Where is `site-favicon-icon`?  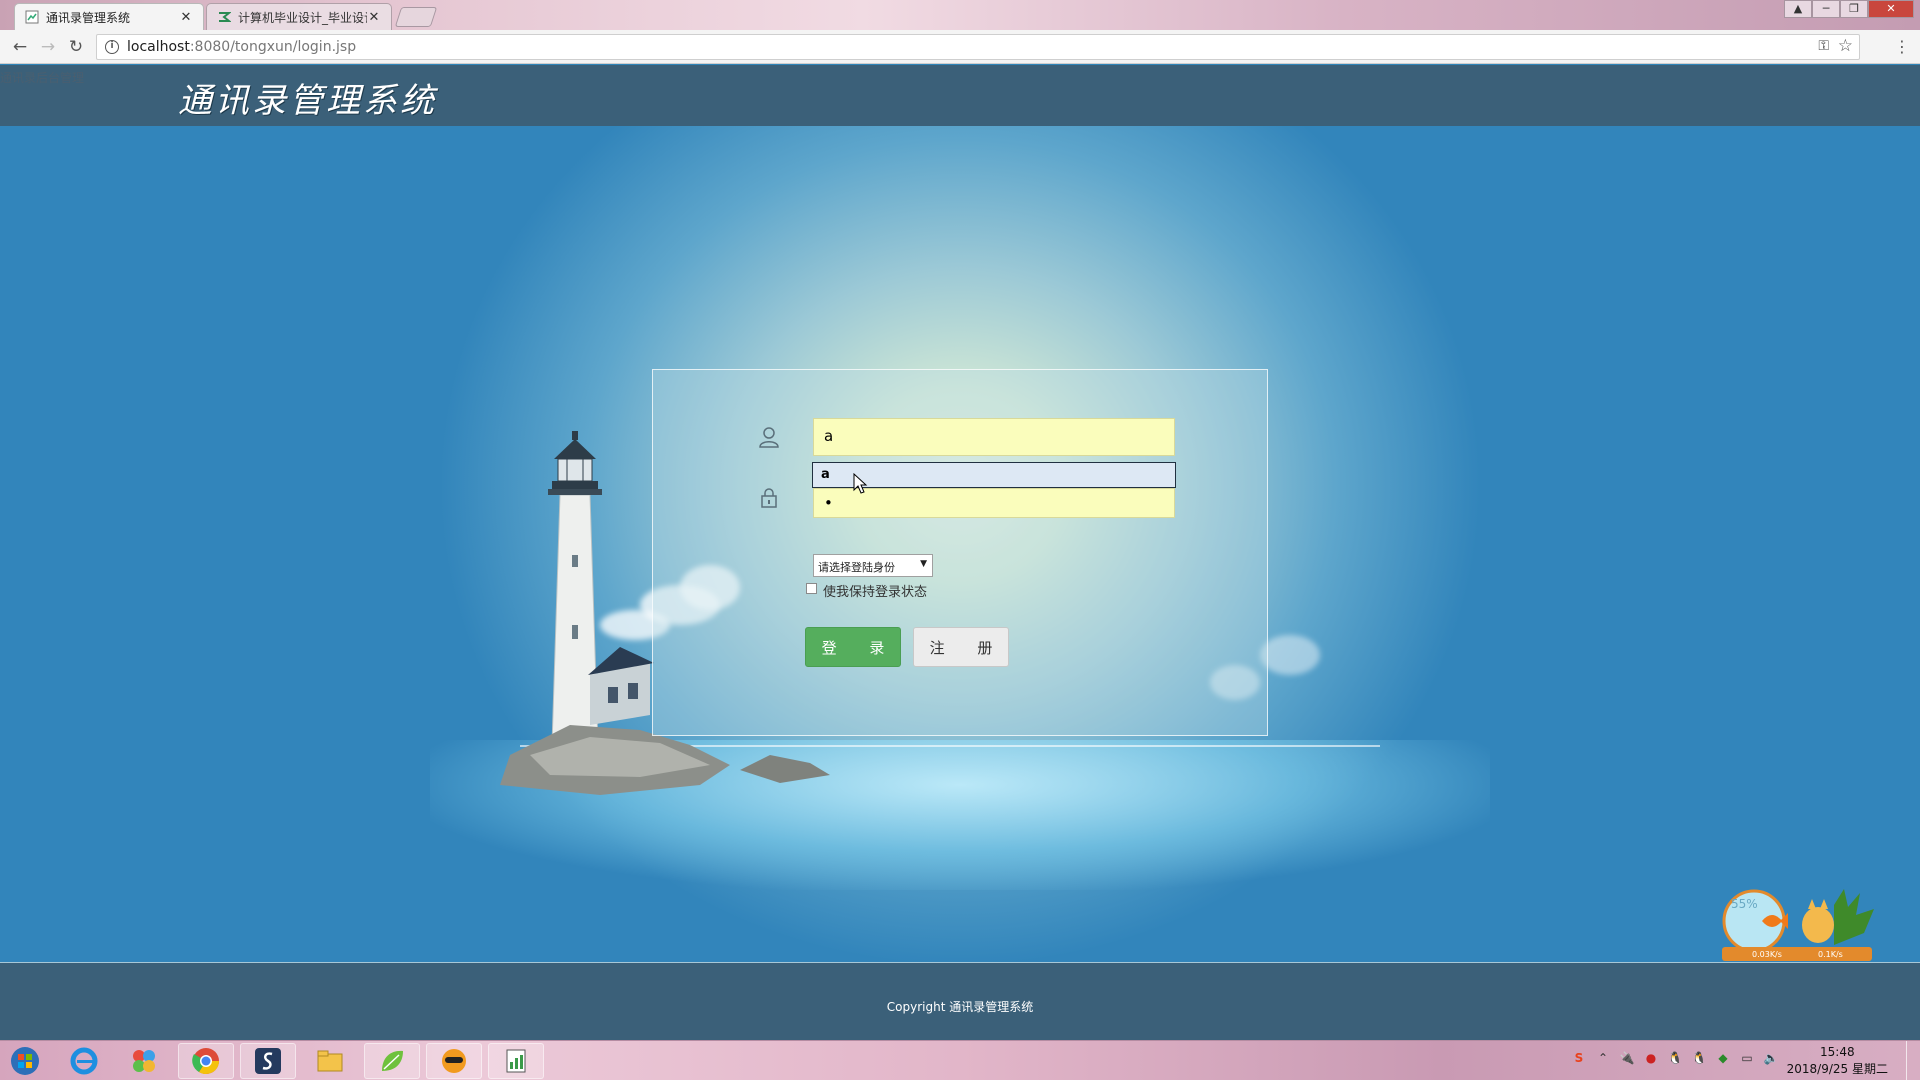
site-favicon-icon is located at coordinates (225, 17).